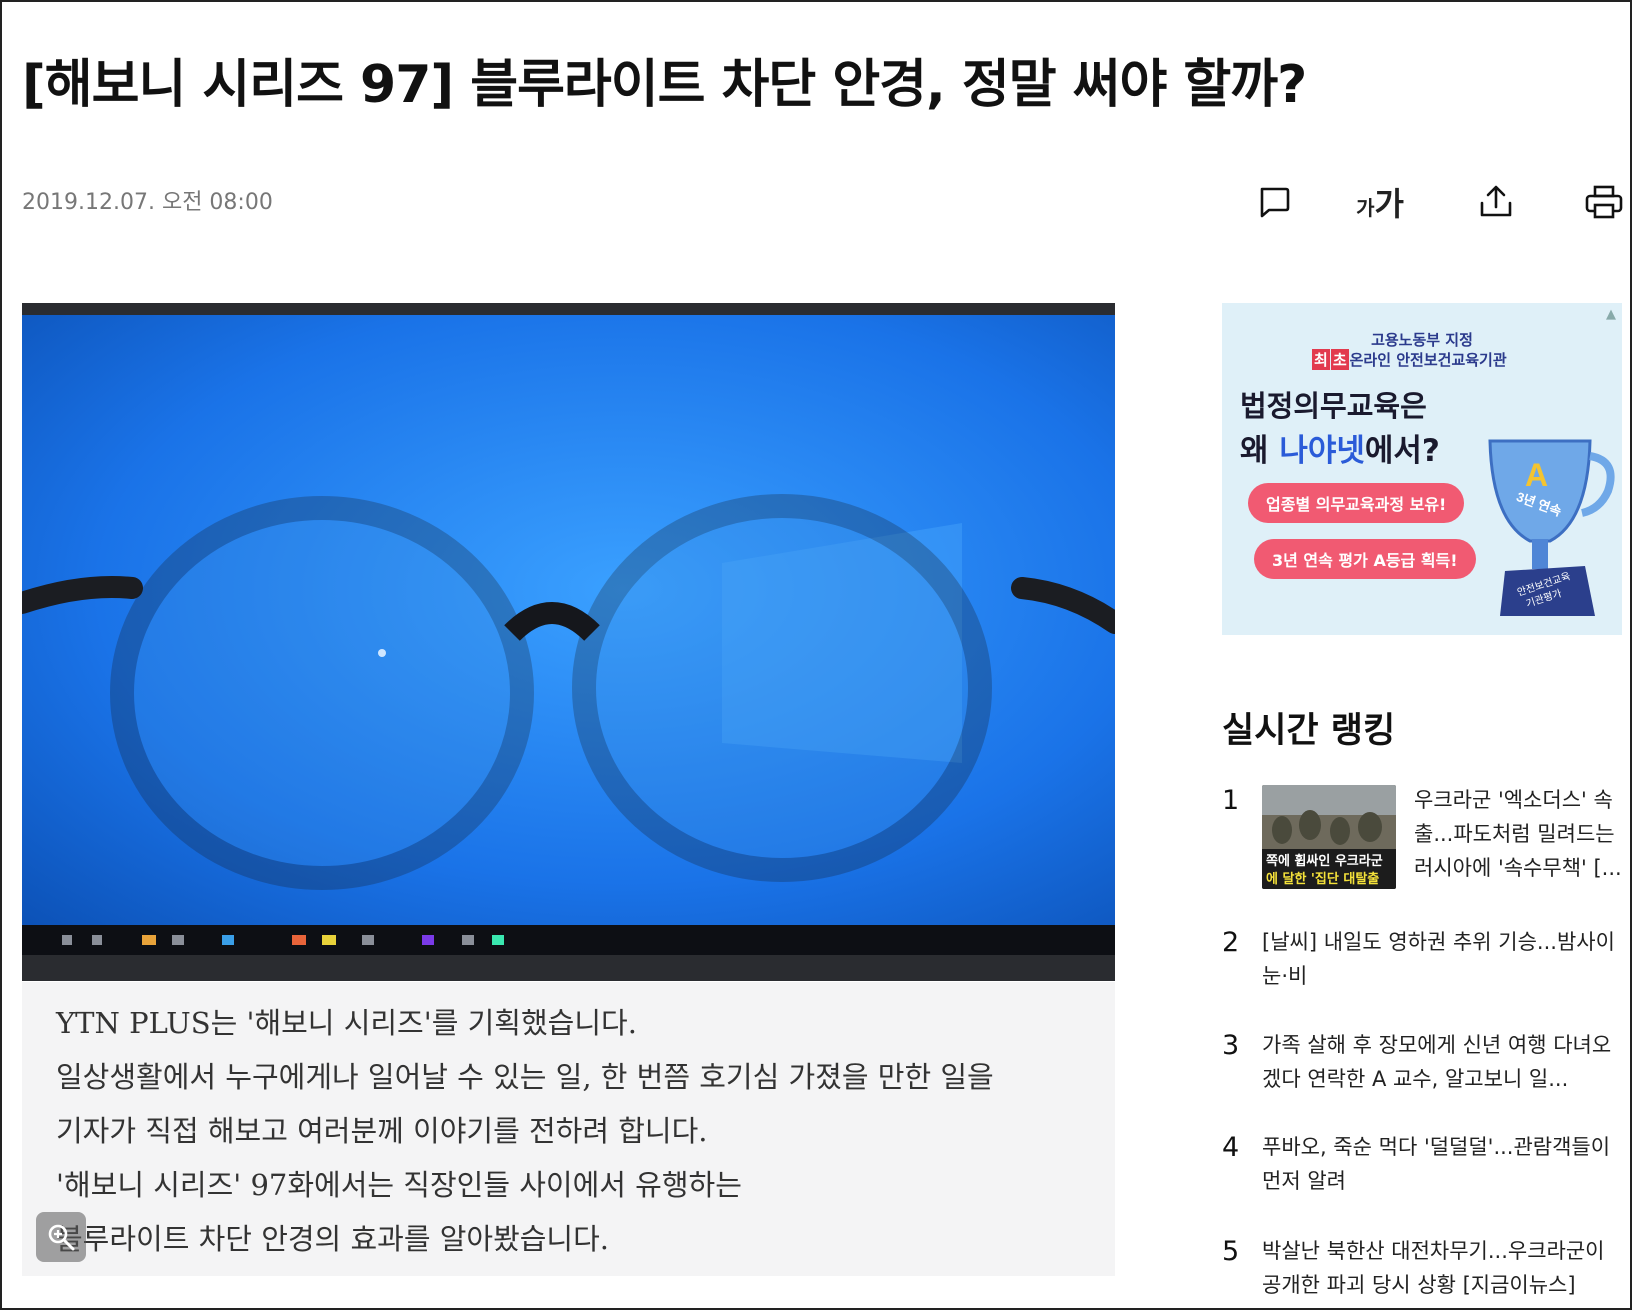 This screenshot has height=1310, width=1632. I want to click on ranking-number: 2, so click(1231, 942).